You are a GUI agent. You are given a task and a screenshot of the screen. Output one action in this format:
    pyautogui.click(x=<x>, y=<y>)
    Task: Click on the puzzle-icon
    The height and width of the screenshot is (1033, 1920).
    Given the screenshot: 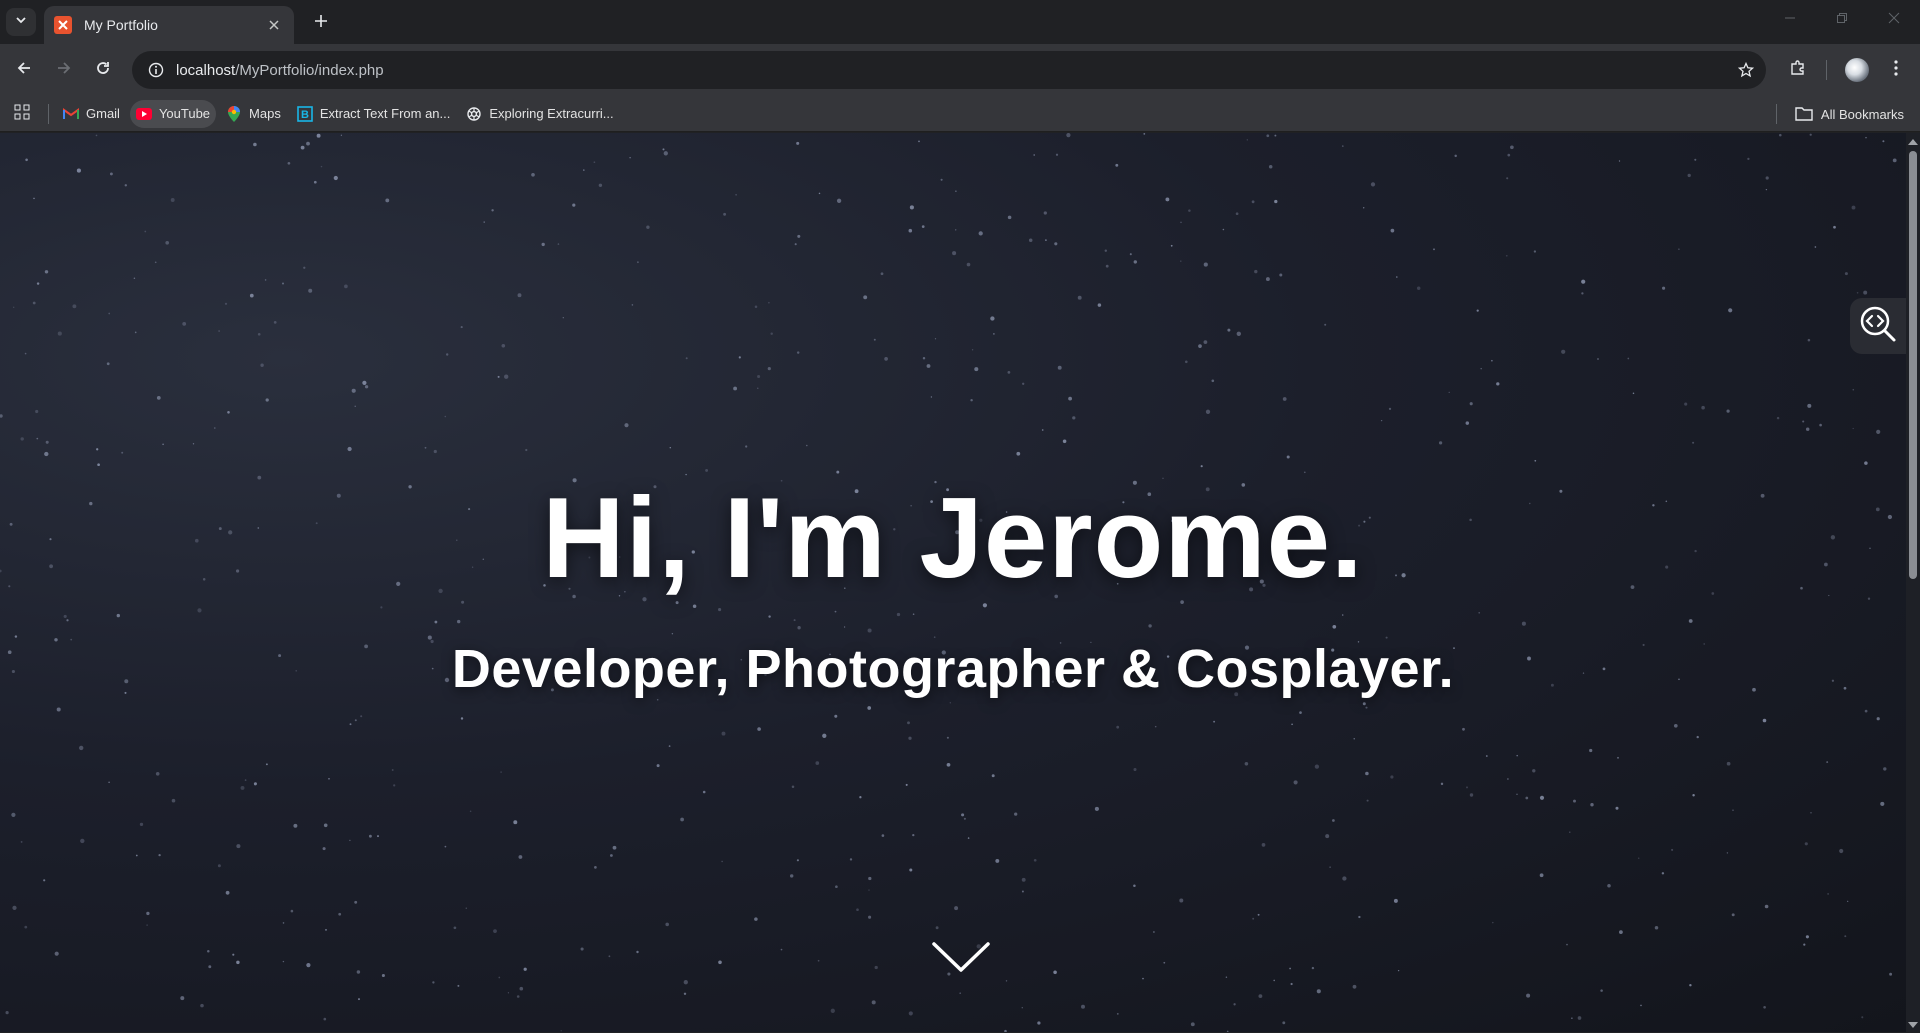 What is the action you would take?
    pyautogui.click(x=1798, y=70)
    